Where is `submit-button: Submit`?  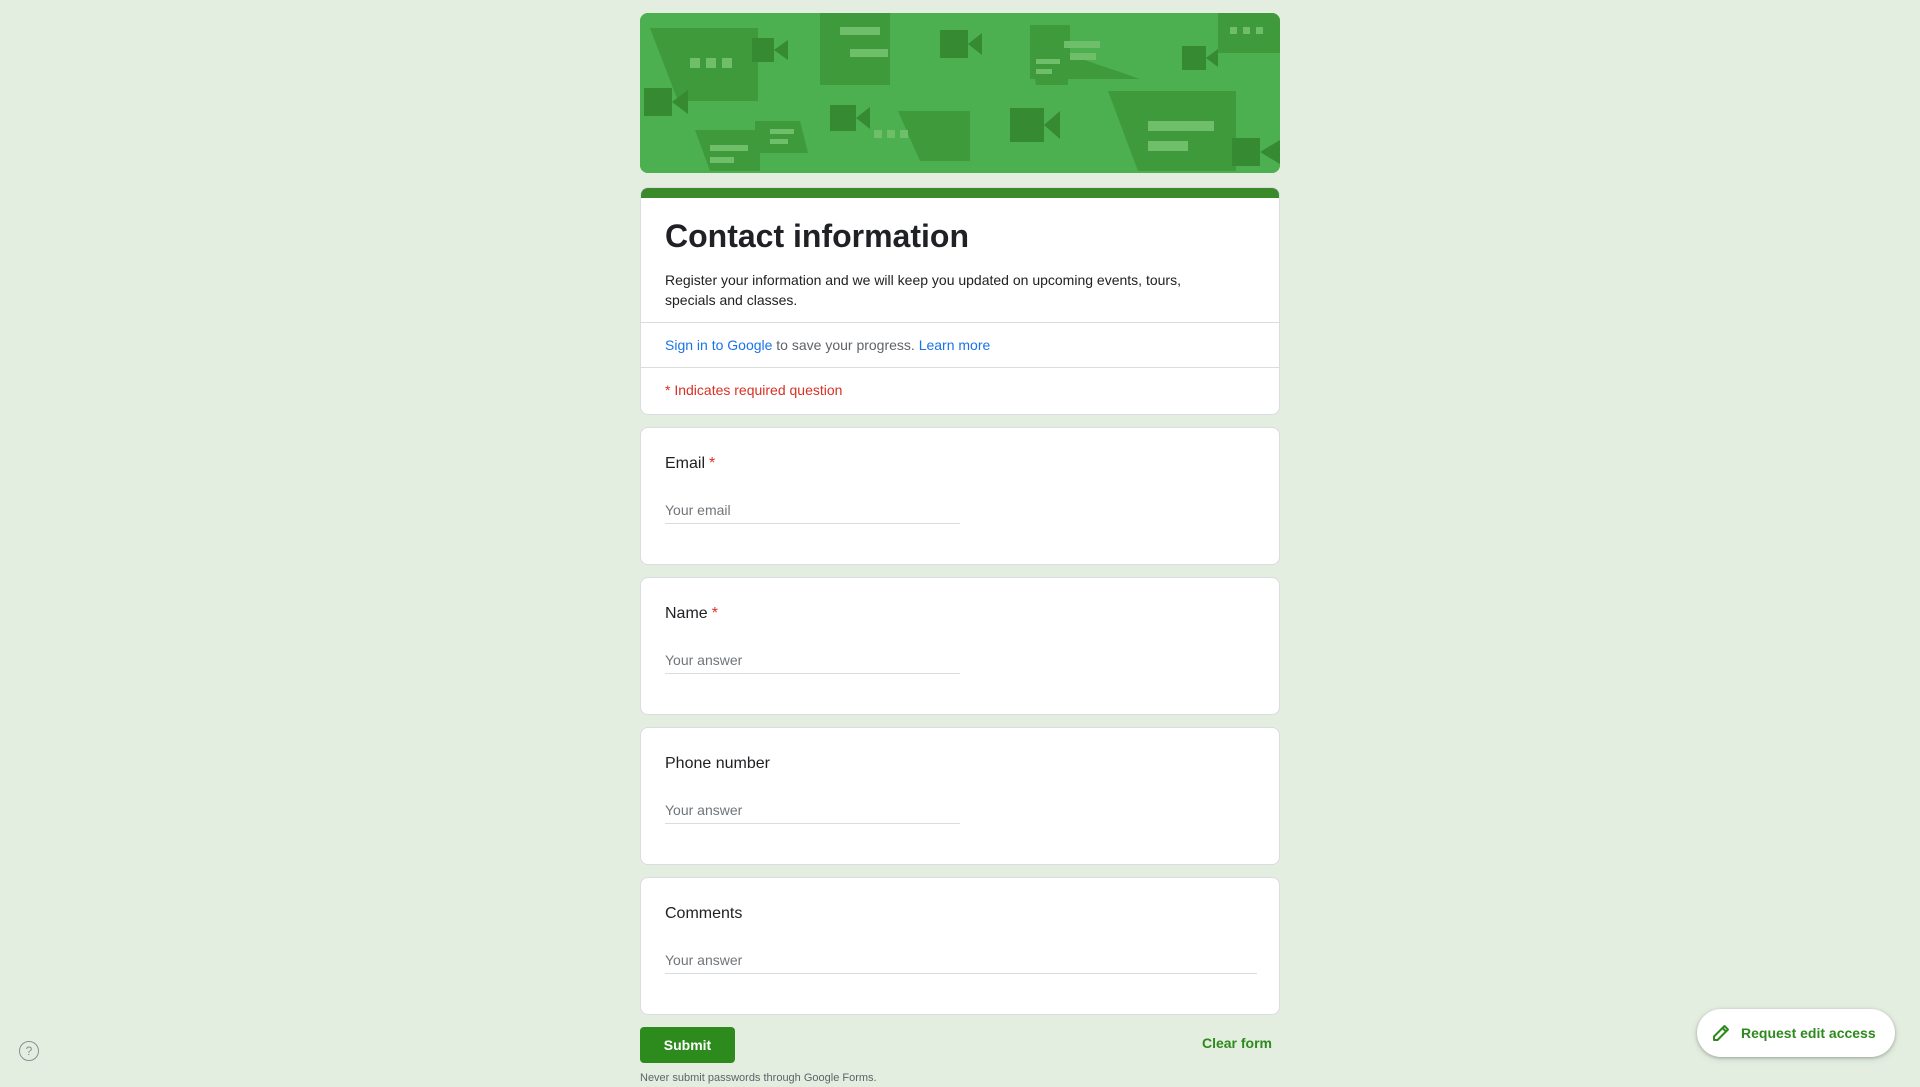
submit-button: Submit is located at coordinates (687, 1045).